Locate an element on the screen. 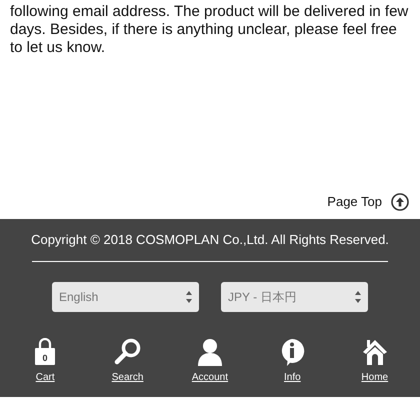 The image size is (420, 420). home-icon is located at coordinates (375, 352).